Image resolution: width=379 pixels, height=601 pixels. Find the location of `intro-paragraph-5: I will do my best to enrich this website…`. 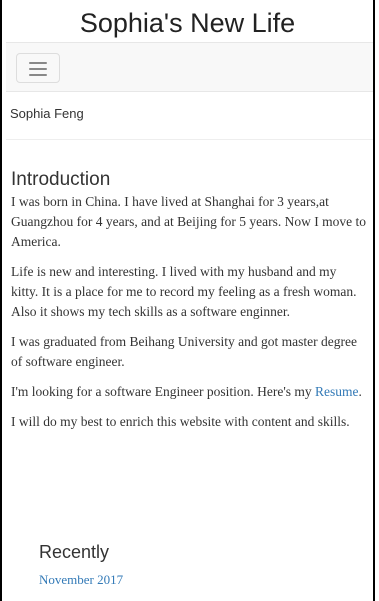

intro-paragraph-5: I will do my best to enrich this website… is located at coordinates (180, 421).